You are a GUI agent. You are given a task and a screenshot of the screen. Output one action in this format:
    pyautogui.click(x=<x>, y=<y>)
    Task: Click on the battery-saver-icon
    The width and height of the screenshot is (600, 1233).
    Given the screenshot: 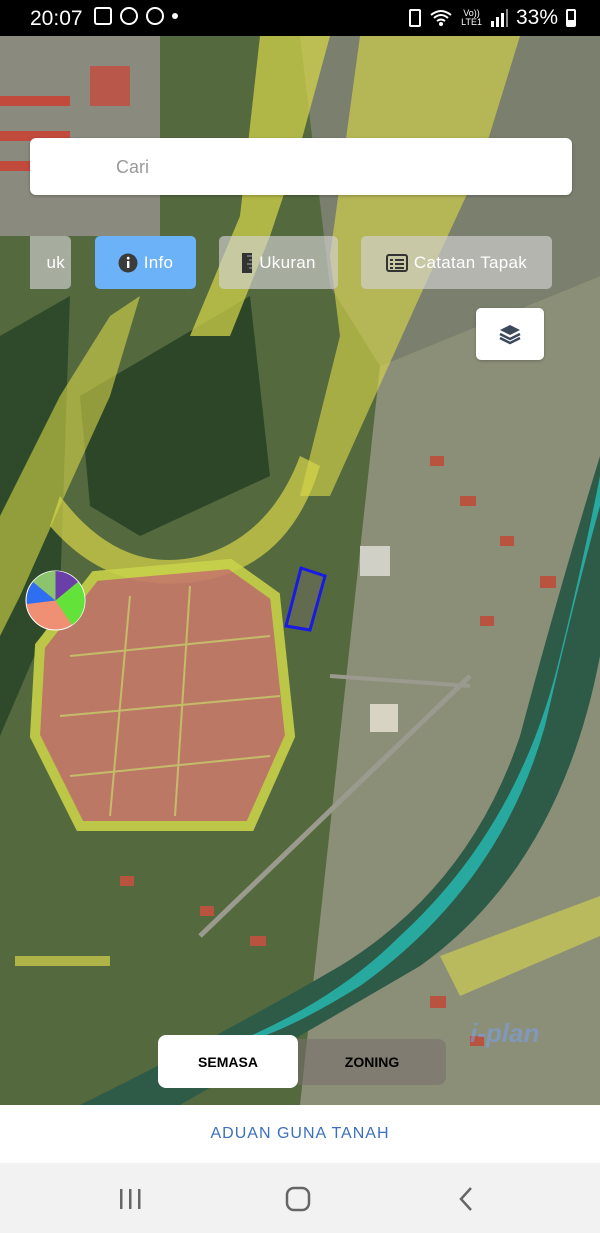 What is the action you would take?
    pyautogui.click(x=415, y=18)
    